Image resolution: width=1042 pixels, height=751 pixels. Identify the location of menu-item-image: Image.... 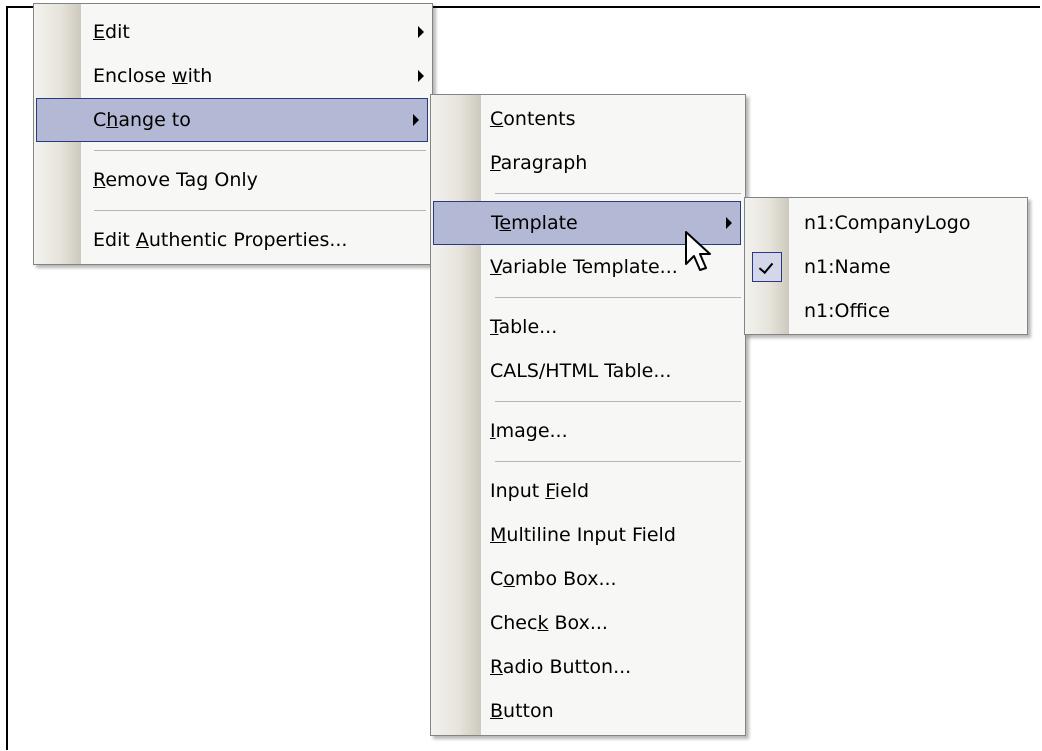
(588, 431).